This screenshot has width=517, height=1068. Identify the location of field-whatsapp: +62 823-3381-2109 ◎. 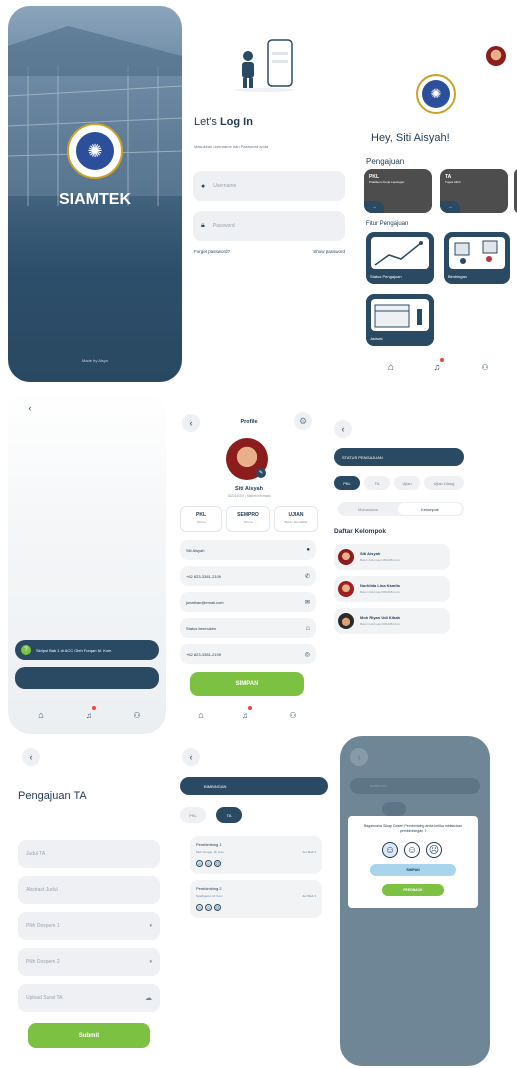
(248, 654).